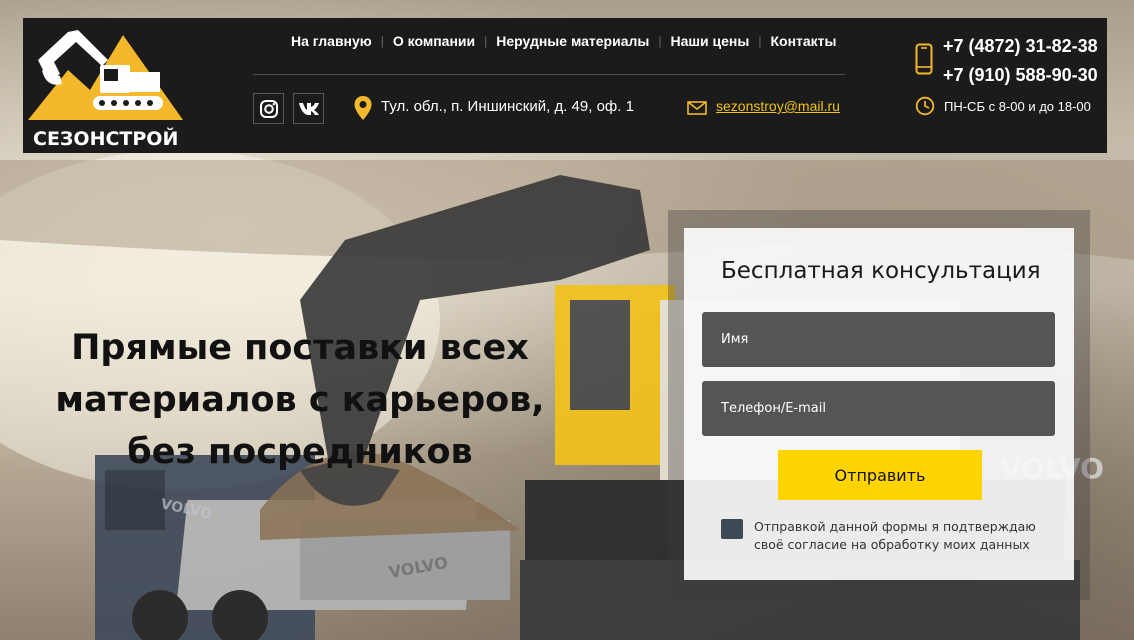 The image size is (1134, 640). What do you see at coordinates (1020, 75) in the screenshot?
I see `phone-link-secondary: +7 (910) 588-90-30` at bounding box center [1020, 75].